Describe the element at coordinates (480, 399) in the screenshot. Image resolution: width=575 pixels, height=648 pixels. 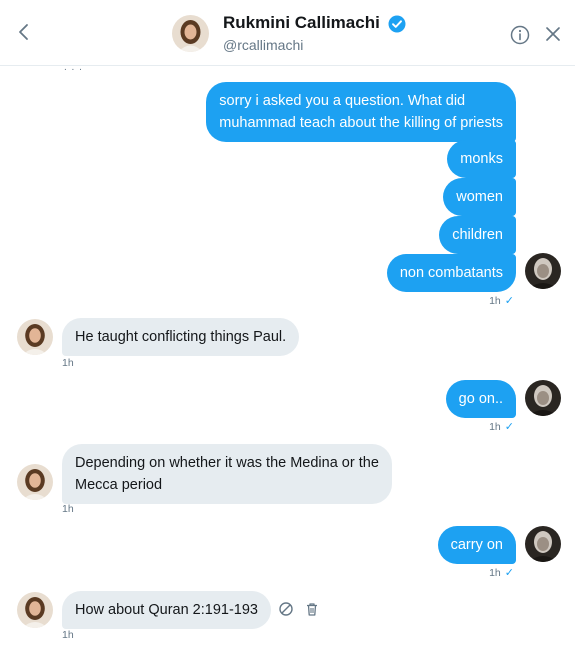
I see `outgoing-message: go on..` at that location.